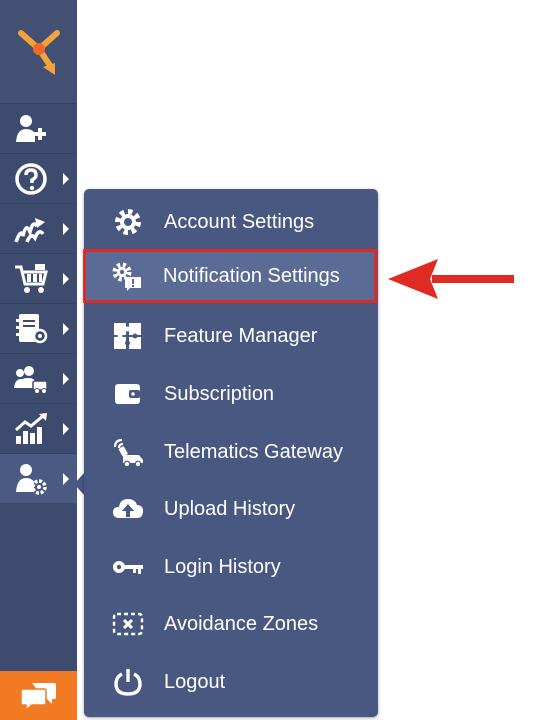 The image size is (555, 720). Describe the element at coordinates (128, 222) in the screenshot. I see `gear-icon` at that location.